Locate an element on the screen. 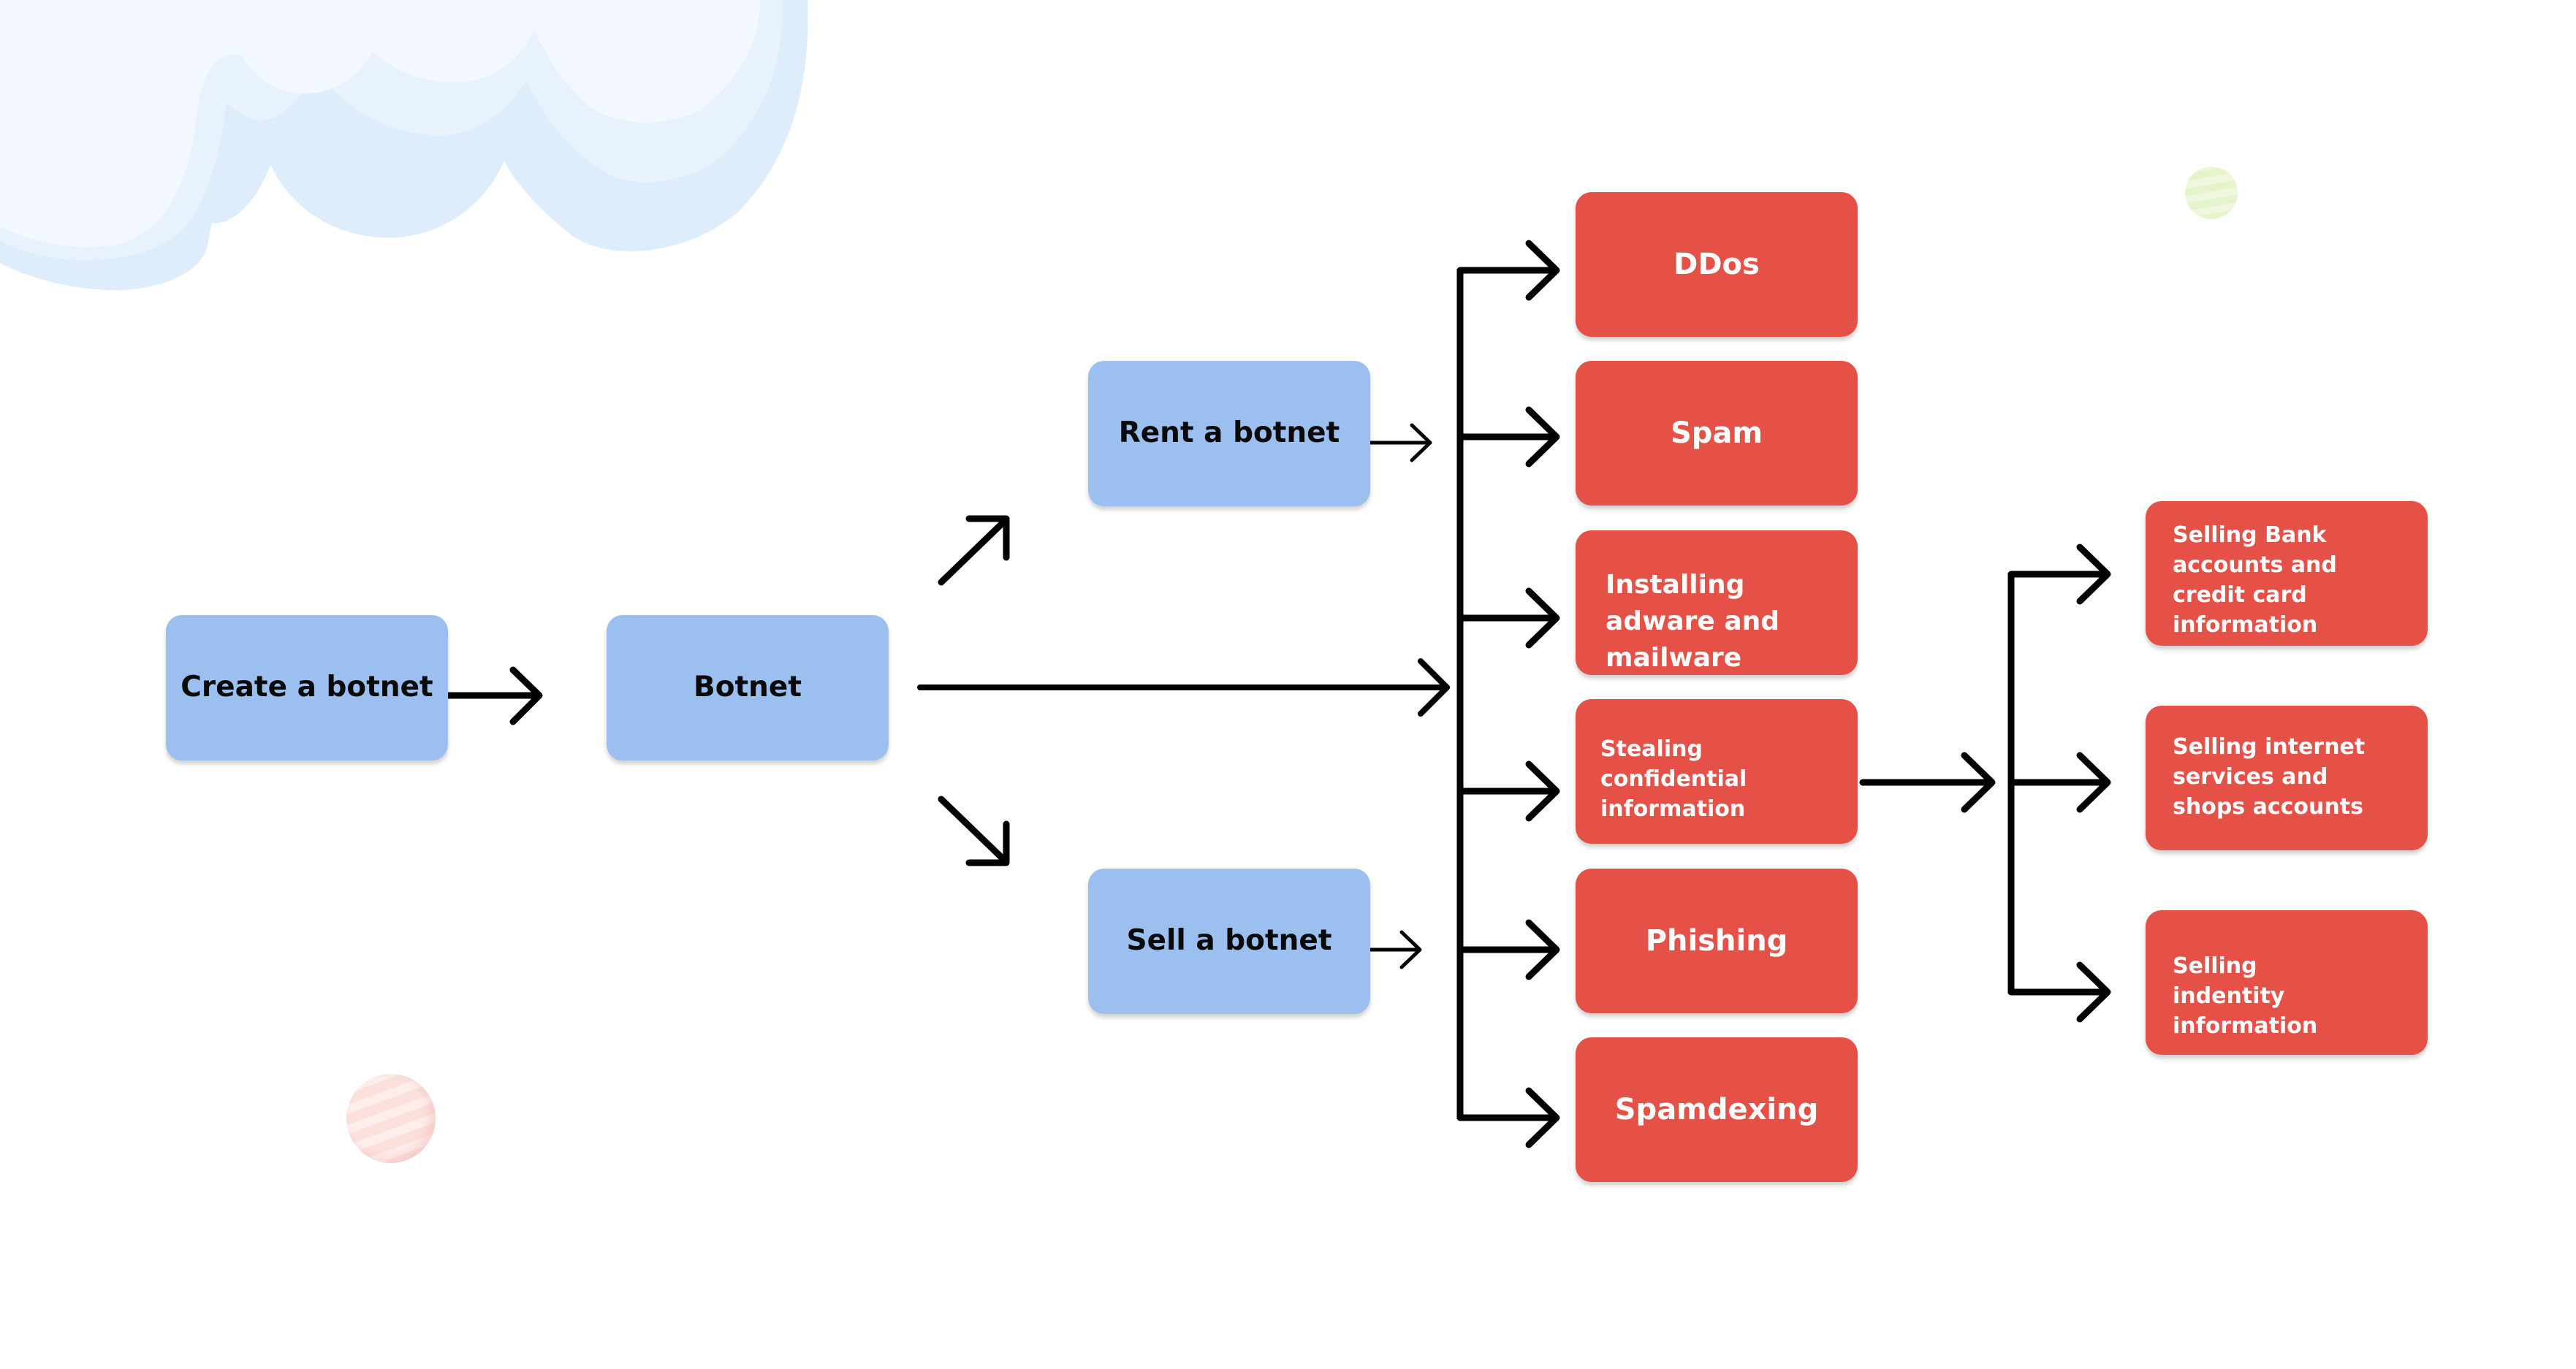 This screenshot has width=2576, height=1369. node-label: Spamdexing is located at coordinates (1716, 1109).